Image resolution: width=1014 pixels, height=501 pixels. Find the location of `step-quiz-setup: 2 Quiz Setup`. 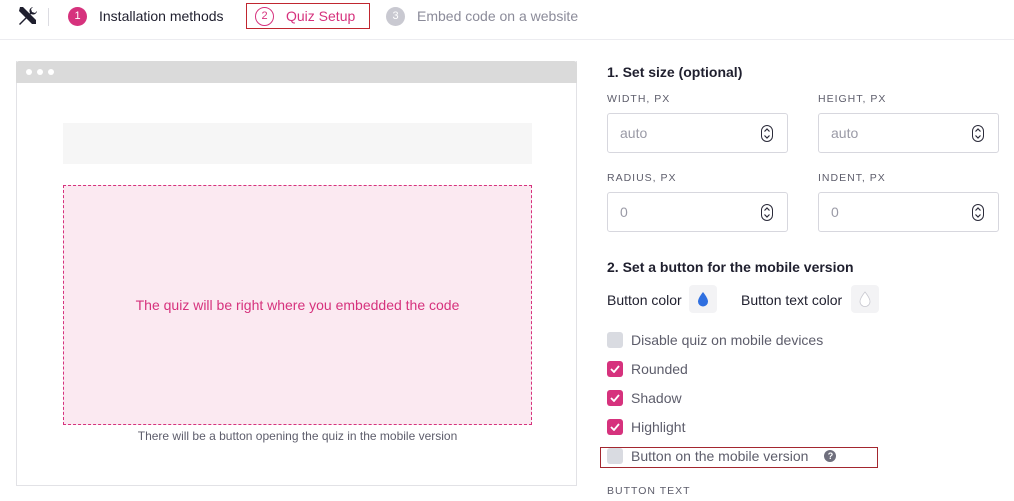

step-quiz-setup: 2 Quiz Setup is located at coordinates (308, 16).